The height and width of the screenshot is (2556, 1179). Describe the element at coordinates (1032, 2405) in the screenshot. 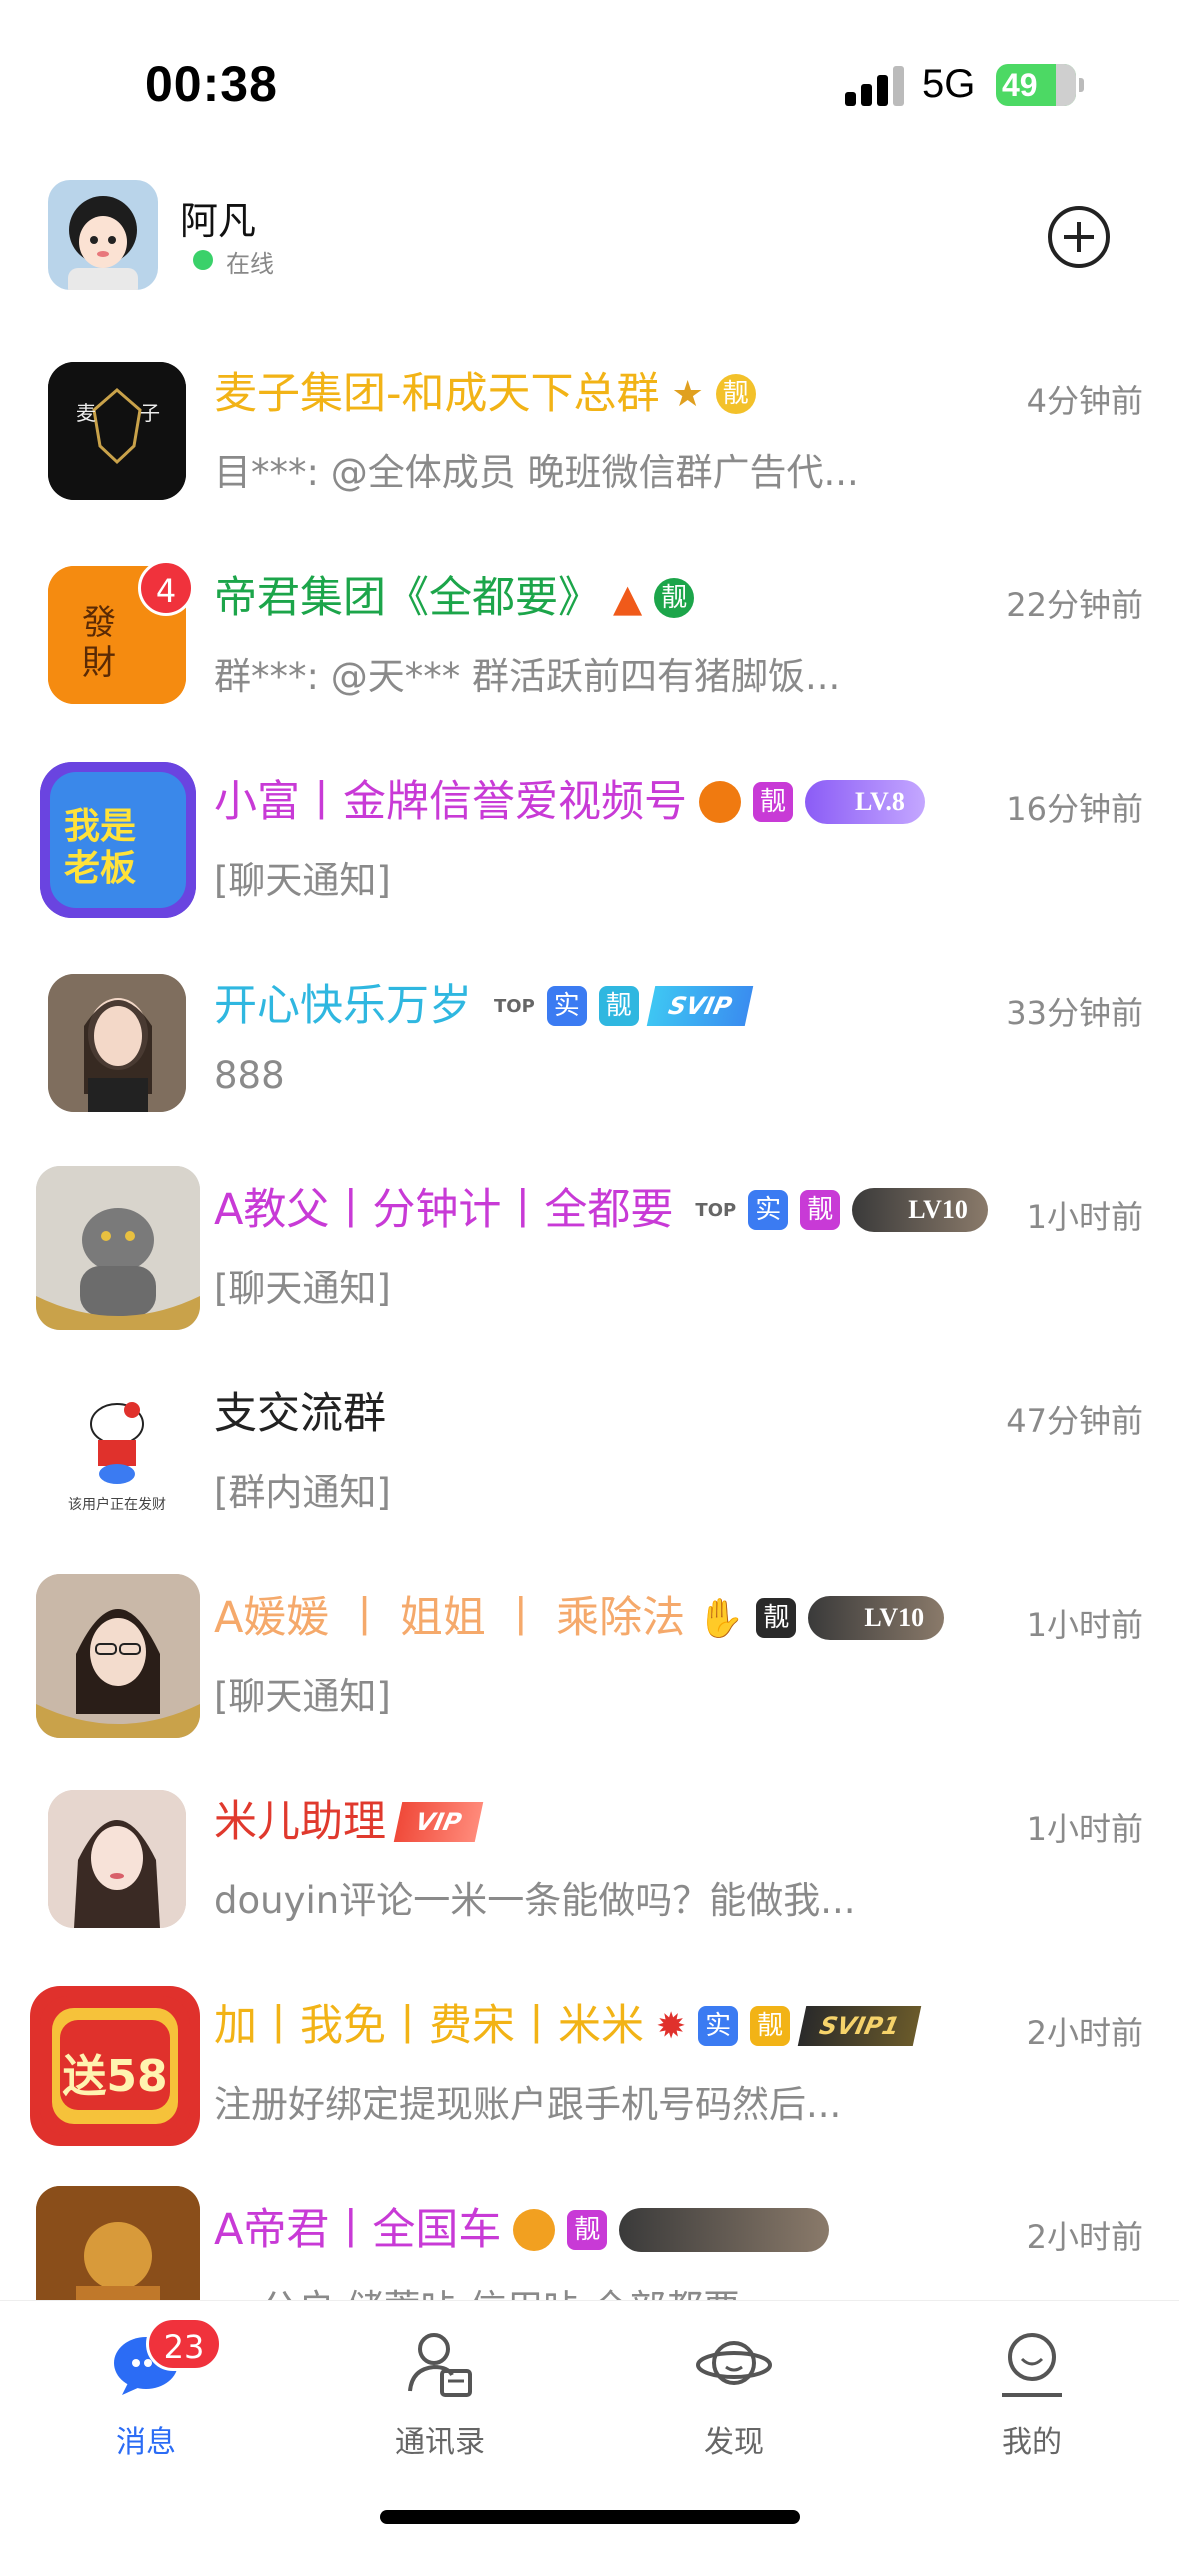

I see `tab-me: 我的` at that location.